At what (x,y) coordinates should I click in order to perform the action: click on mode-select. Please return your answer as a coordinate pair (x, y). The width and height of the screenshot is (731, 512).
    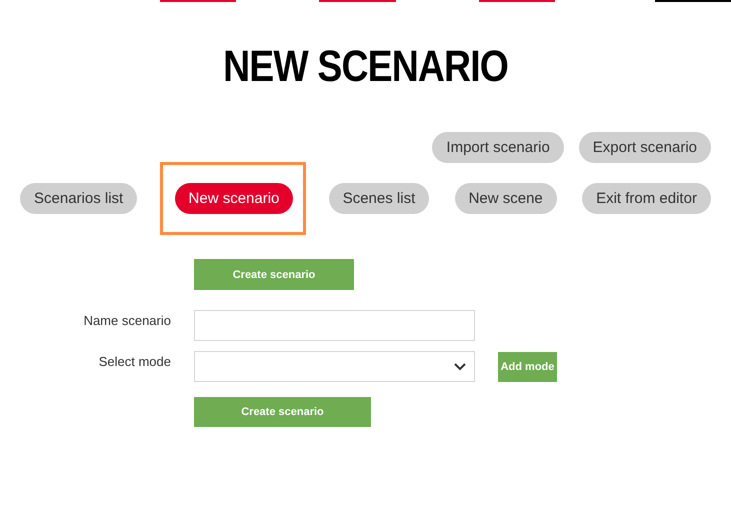
    Looking at the image, I should click on (334, 366).